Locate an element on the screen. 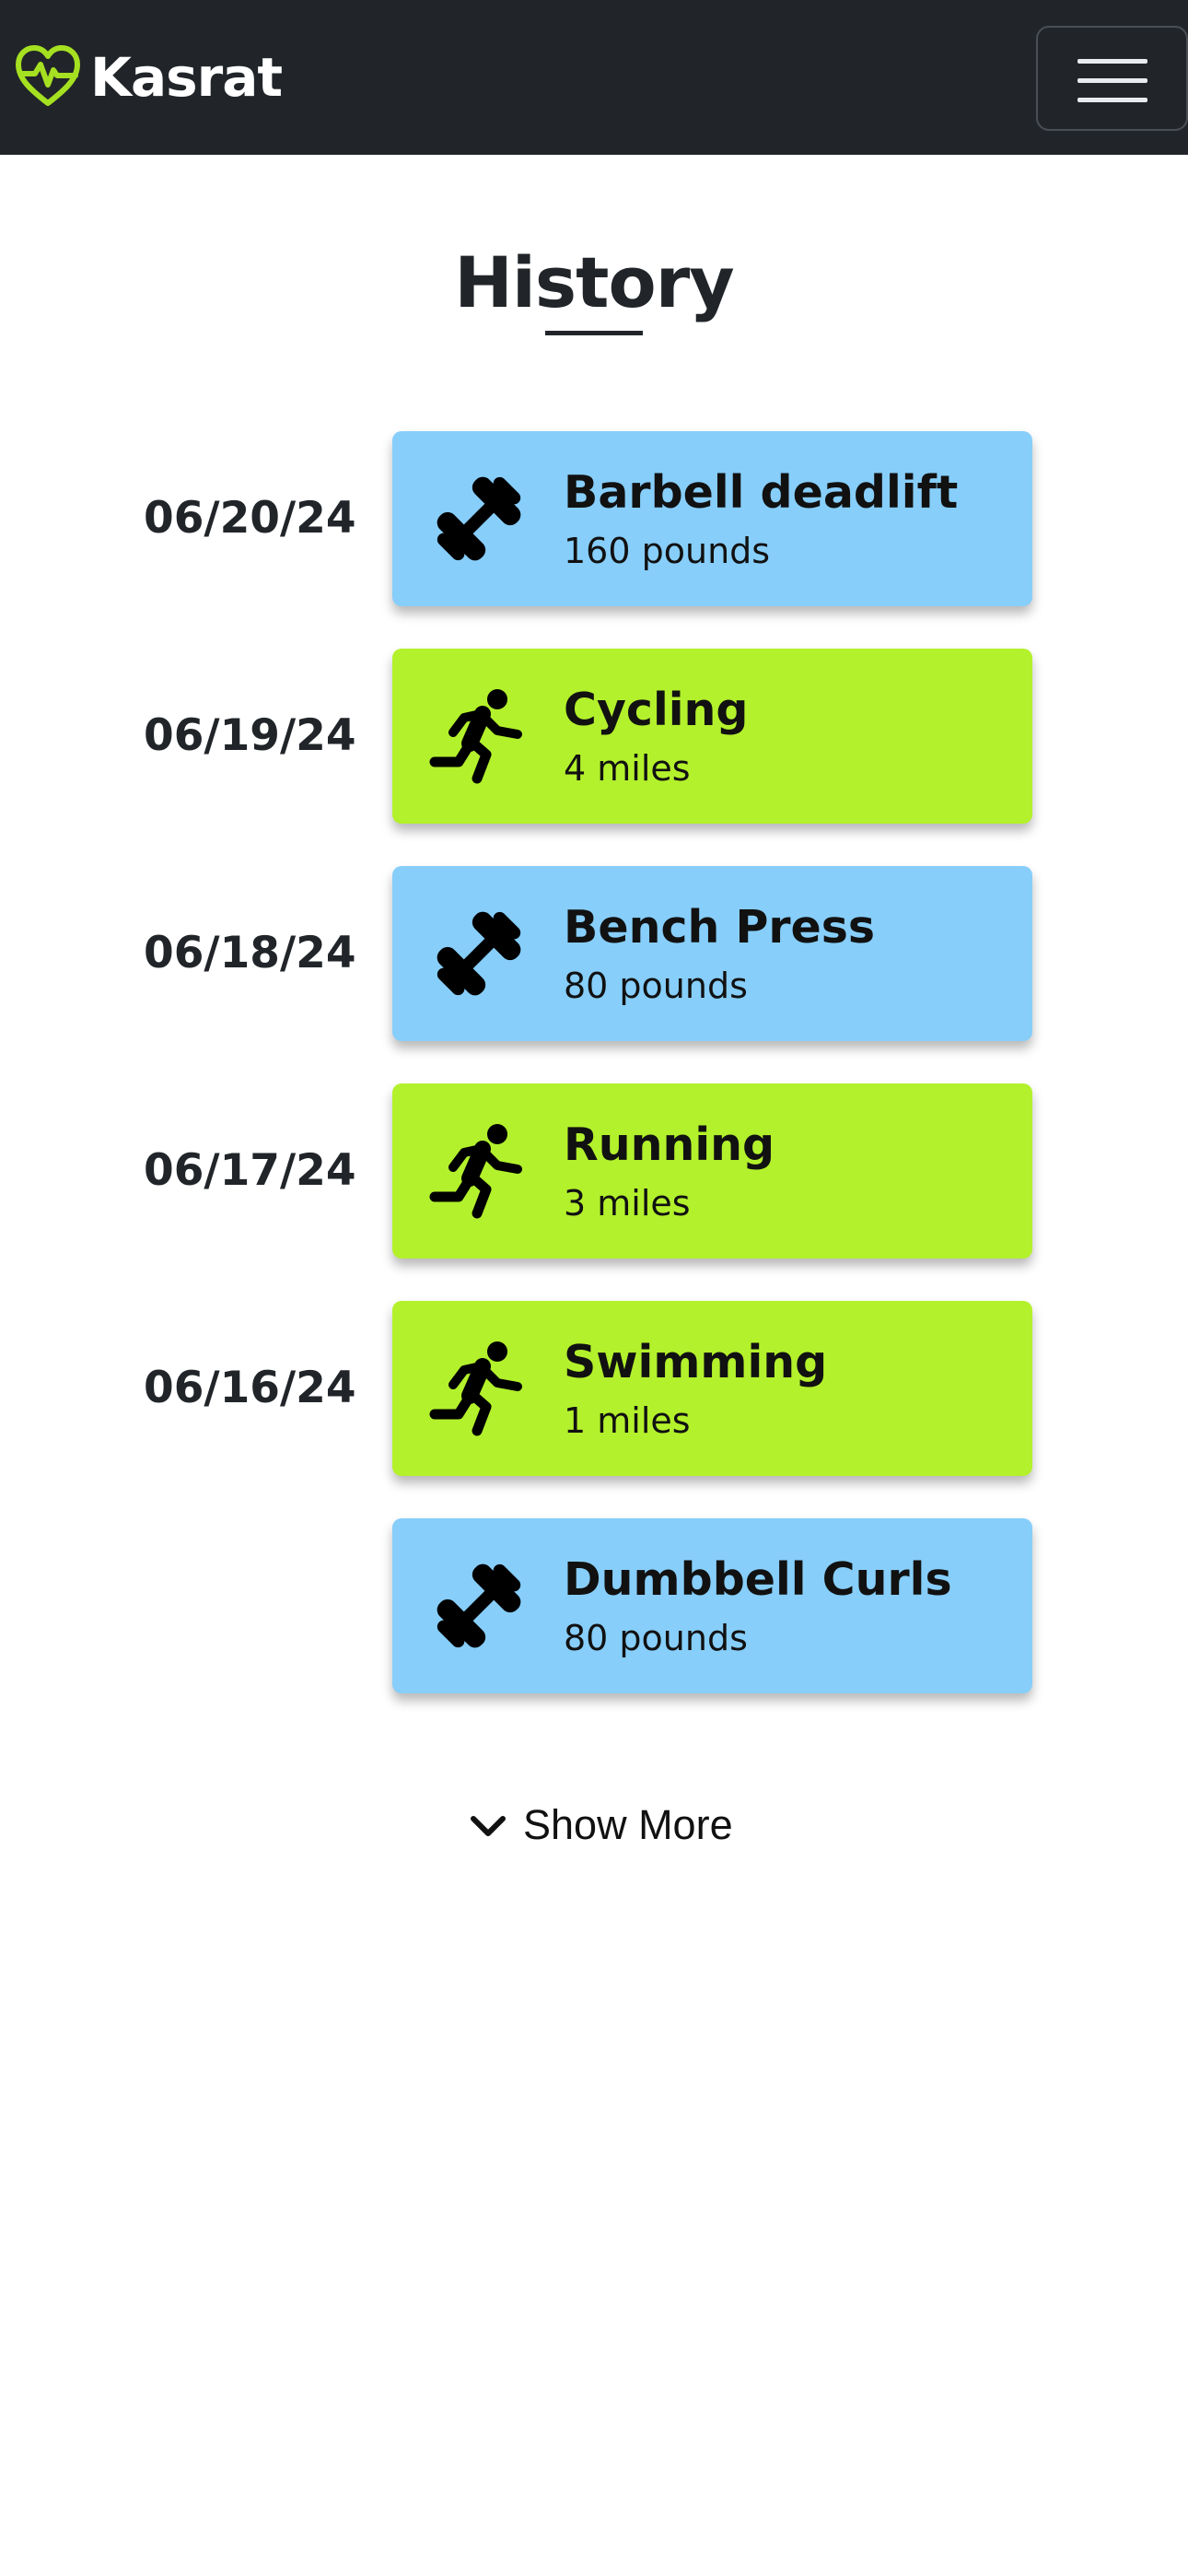 This screenshot has width=1188, height=2576. history-row: 06/17/24 Running 3 miles is located at coordinates (594, 1171).